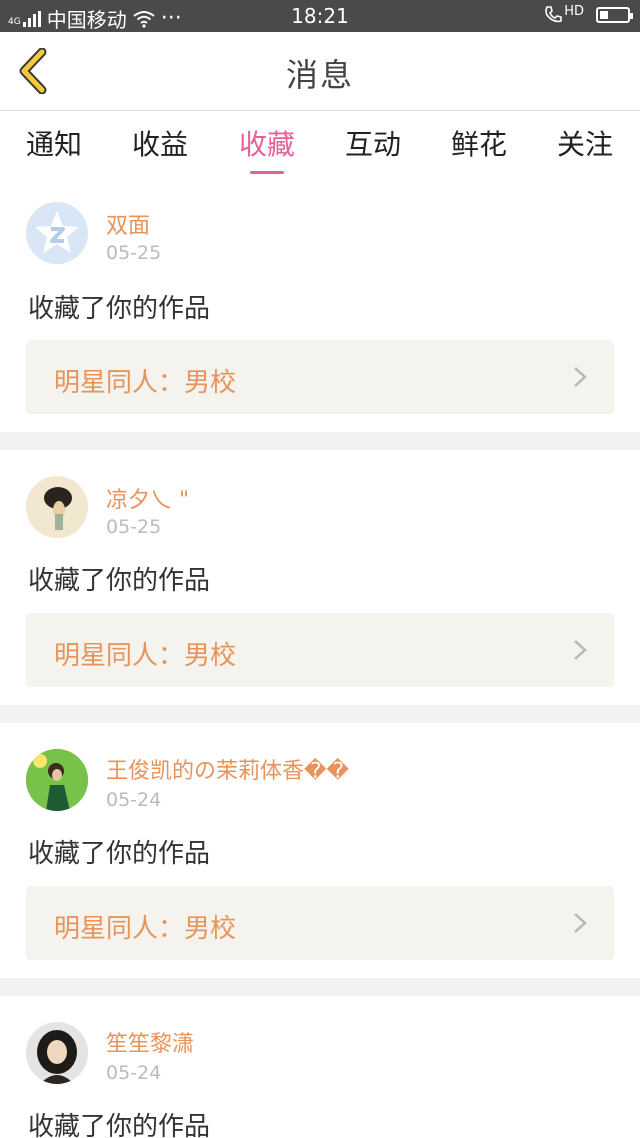 This screenshot has width=640, height=1138. I want to click on nav-bar: 消息, so click(320, 71).